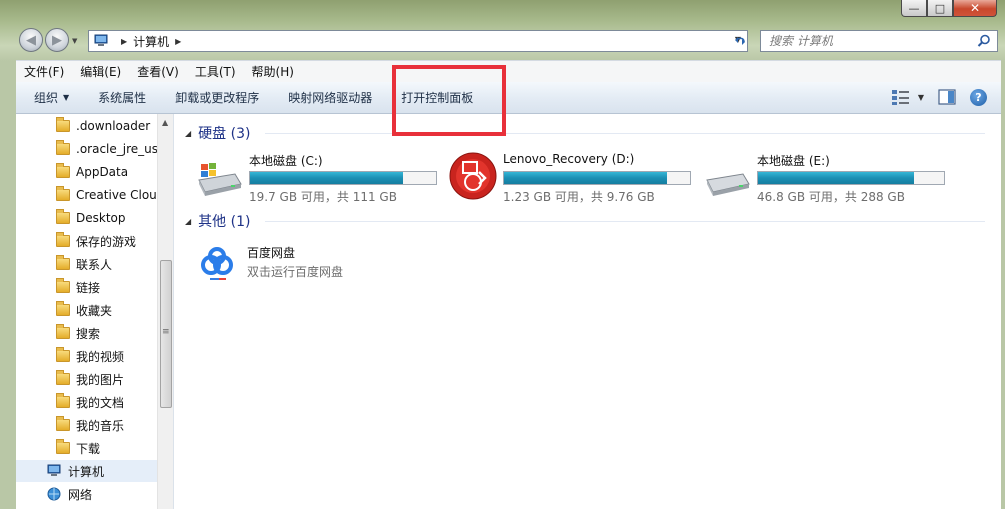 The height and width of the screenshot is (509, 1005). What do you see at coordinates (94, 333) in the screenshot?
I see `sidebar-item: 搜索` at bounding box center [94, 333].